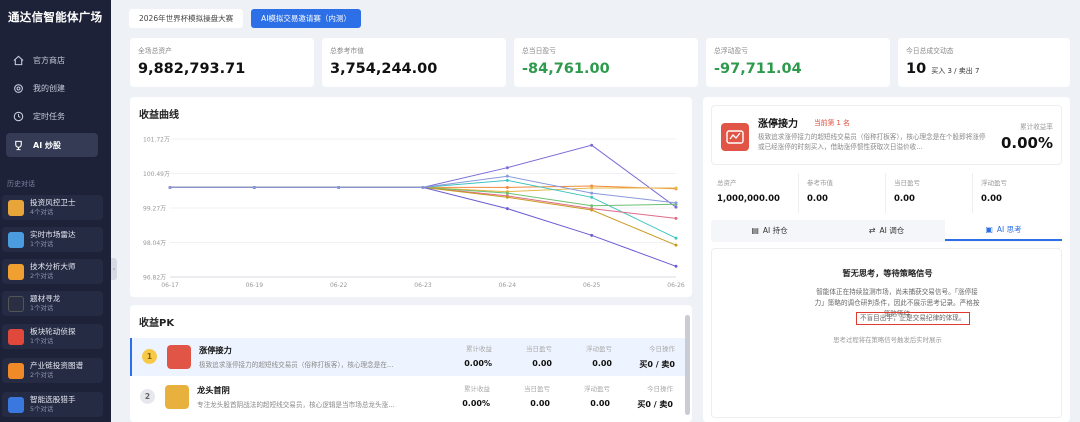 This screenshot has height=422, width=1080. I want to click on history-item: 板块轮动侦探 1个对话, so click(52, 336).